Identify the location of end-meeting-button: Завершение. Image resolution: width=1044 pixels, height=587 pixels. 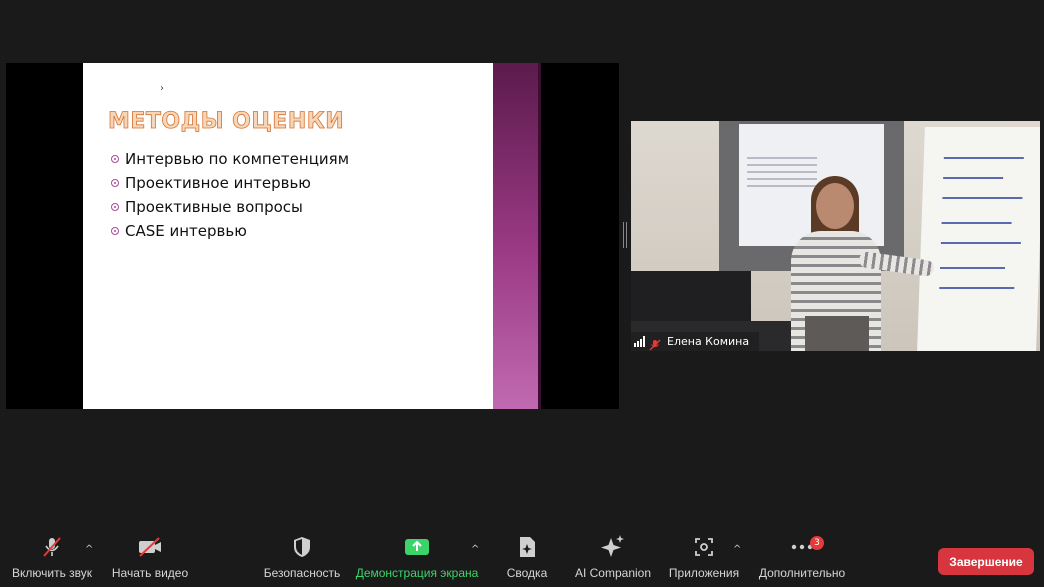
(986, 561).